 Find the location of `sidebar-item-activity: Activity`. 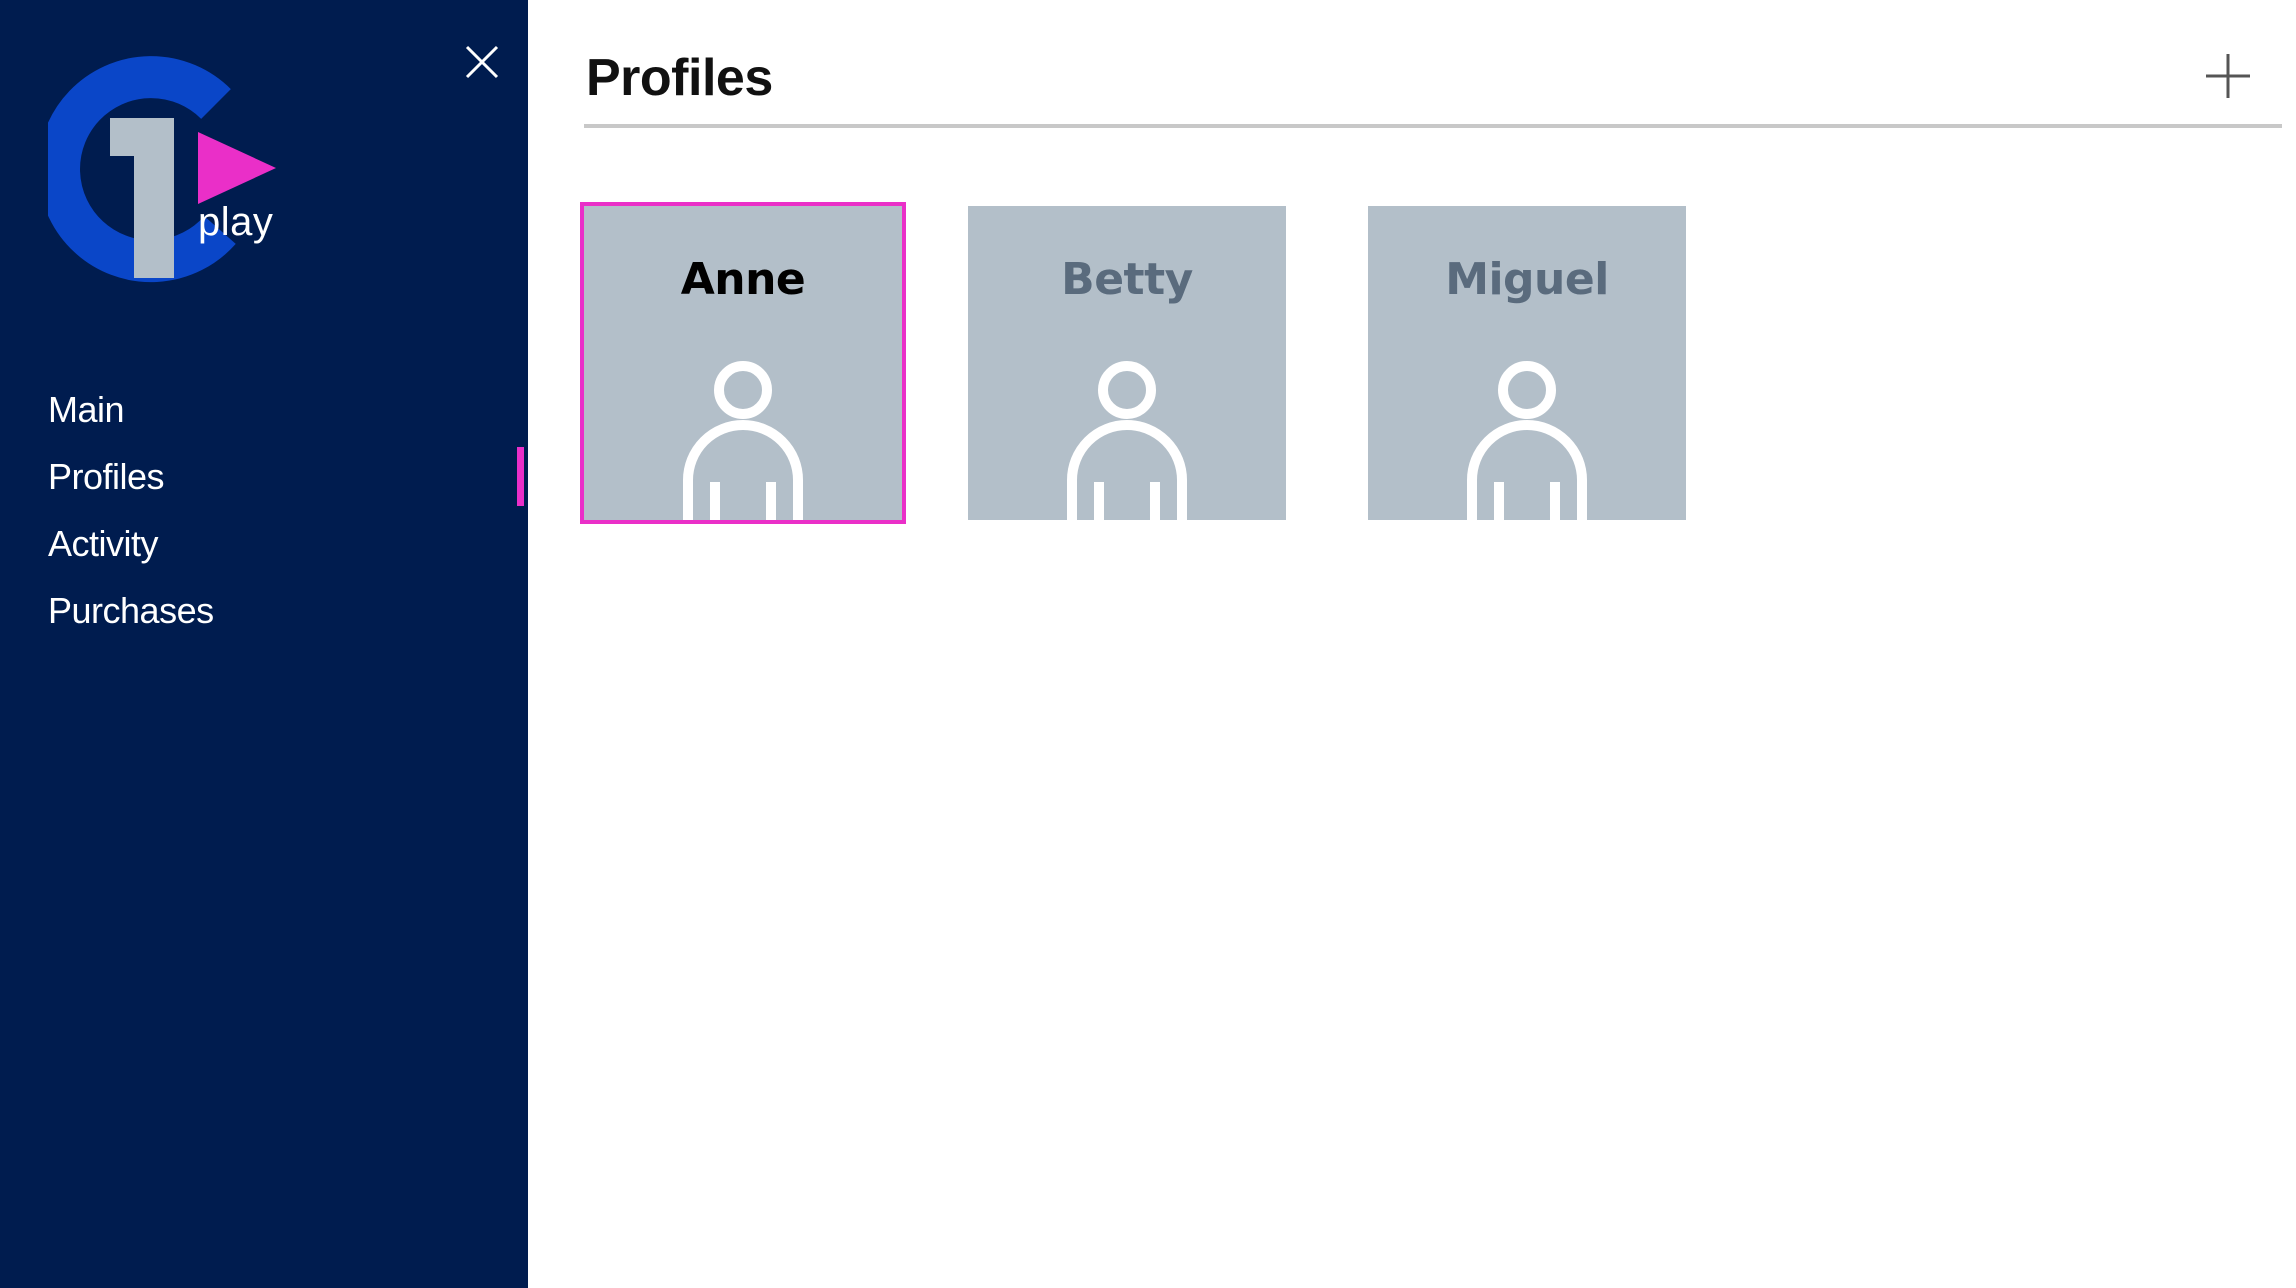

sidebar-item-activity: Activity is located at coordinates (264, 543).